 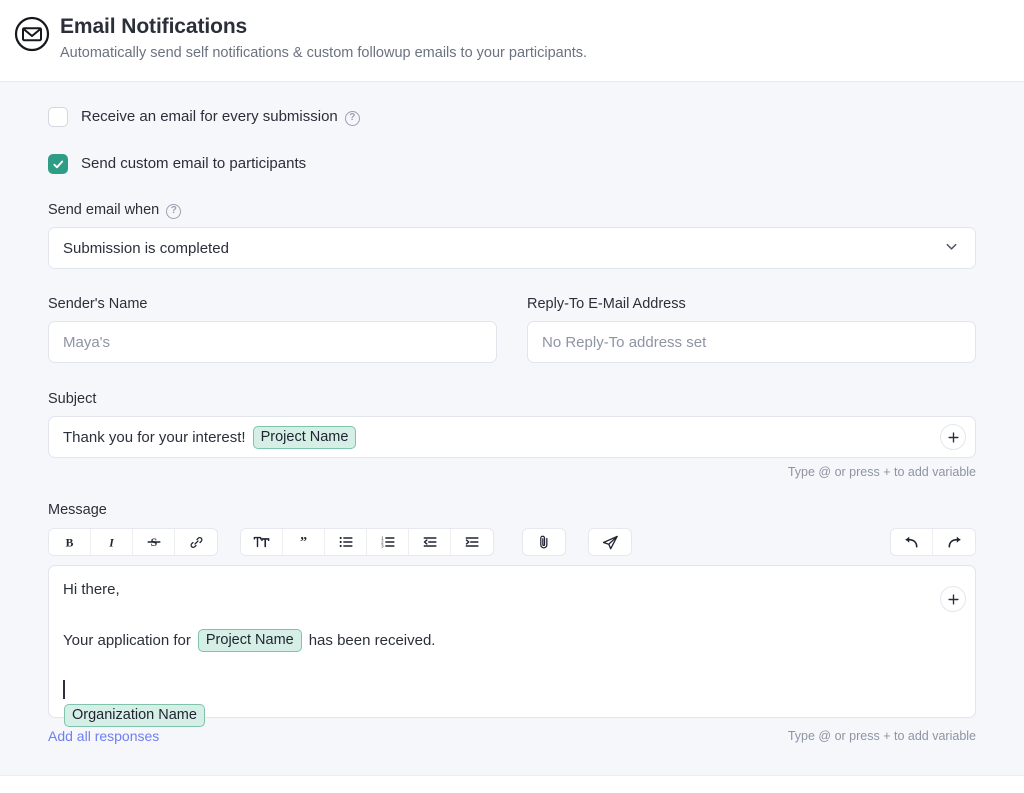 I want to click on message-variable-chip-project: Project Name, so click(x=249, y=640).